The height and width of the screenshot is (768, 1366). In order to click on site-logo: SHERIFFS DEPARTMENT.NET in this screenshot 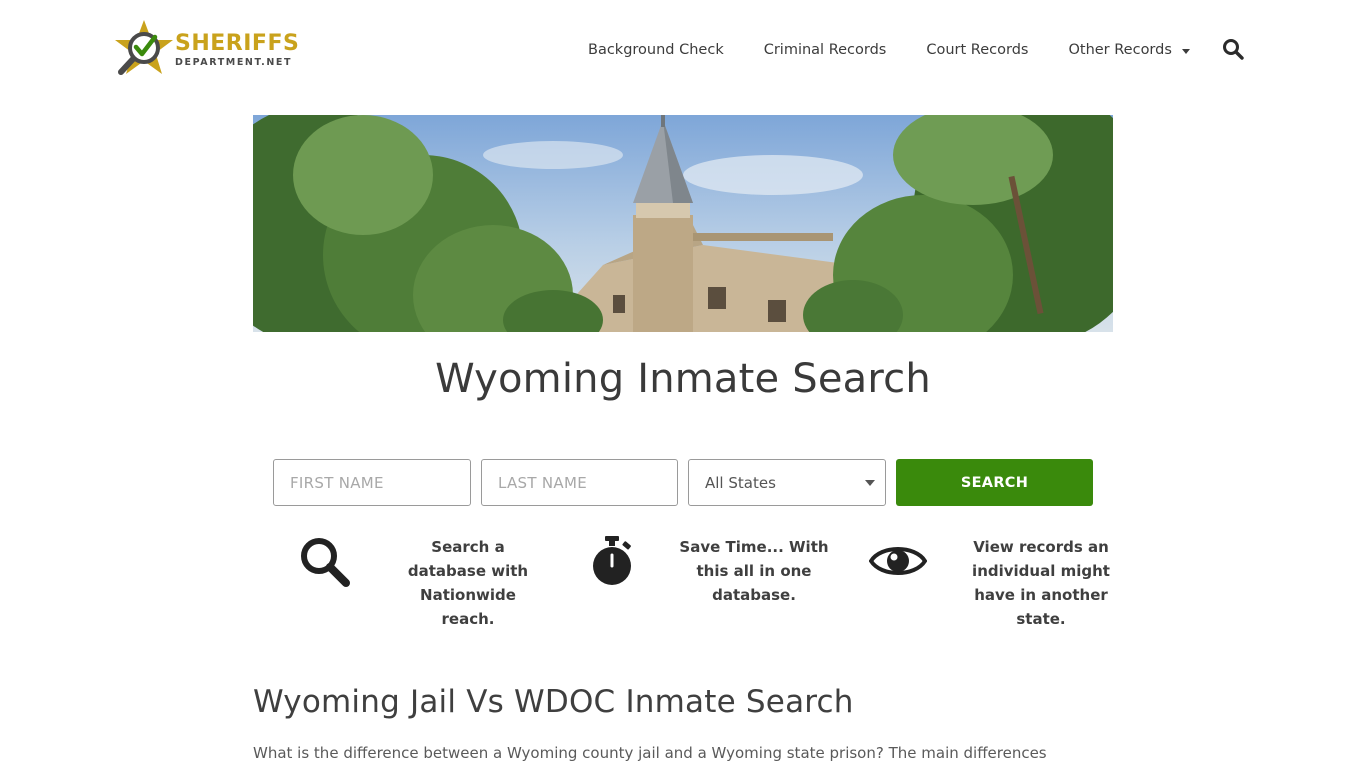, I will do `click(208, 50)`.